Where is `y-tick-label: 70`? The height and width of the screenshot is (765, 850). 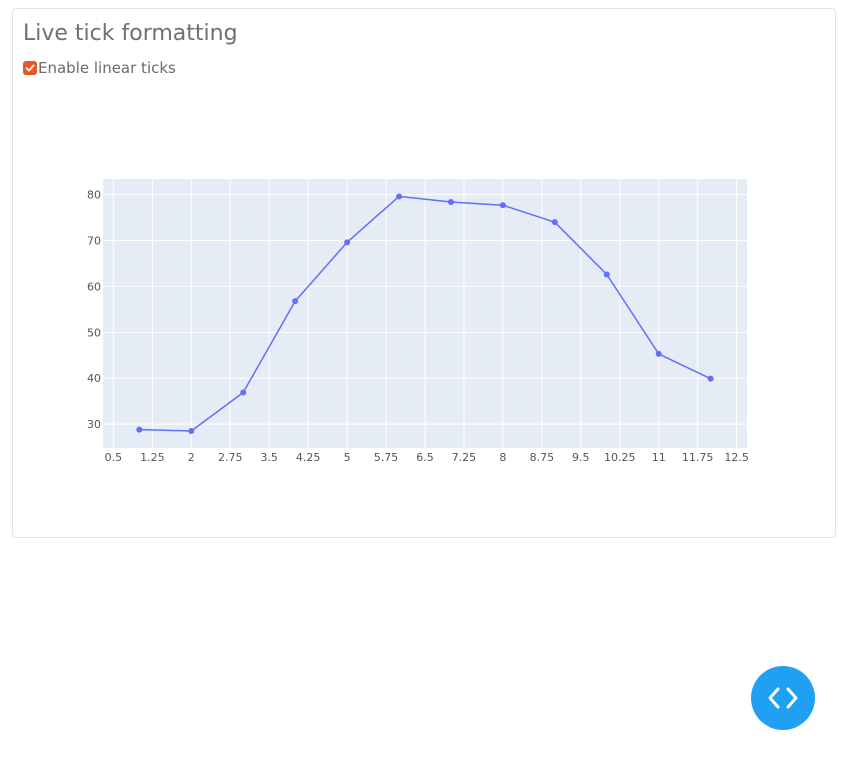 y-tick-label: 70 is located at coordinates (94, 241).